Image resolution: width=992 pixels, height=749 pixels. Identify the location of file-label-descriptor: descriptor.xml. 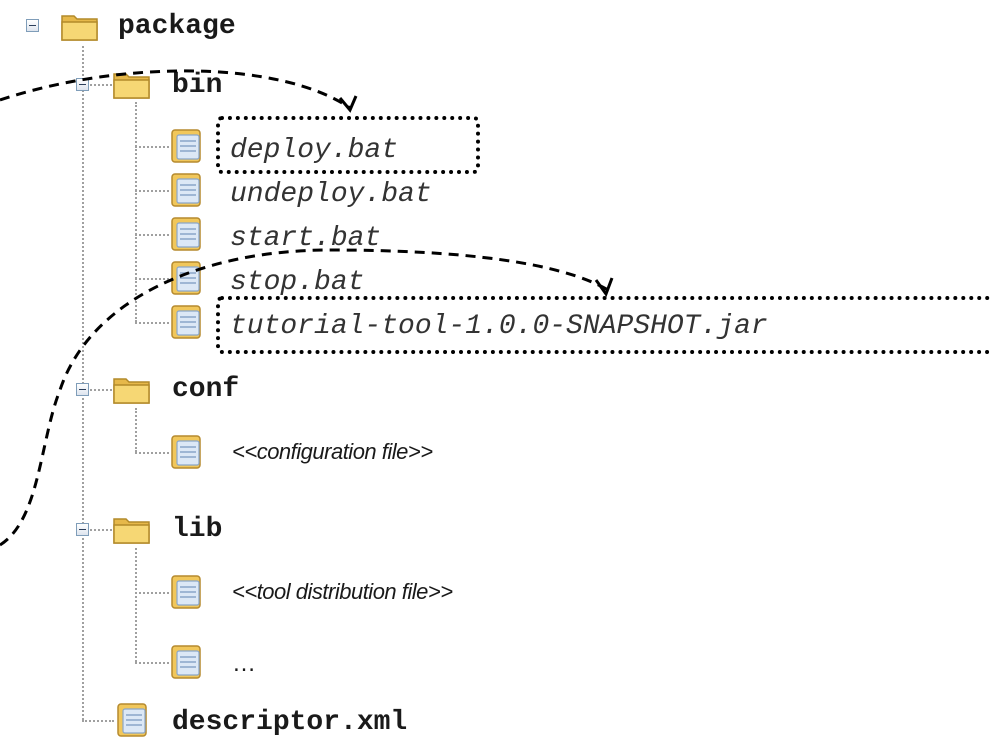
(289, 722).